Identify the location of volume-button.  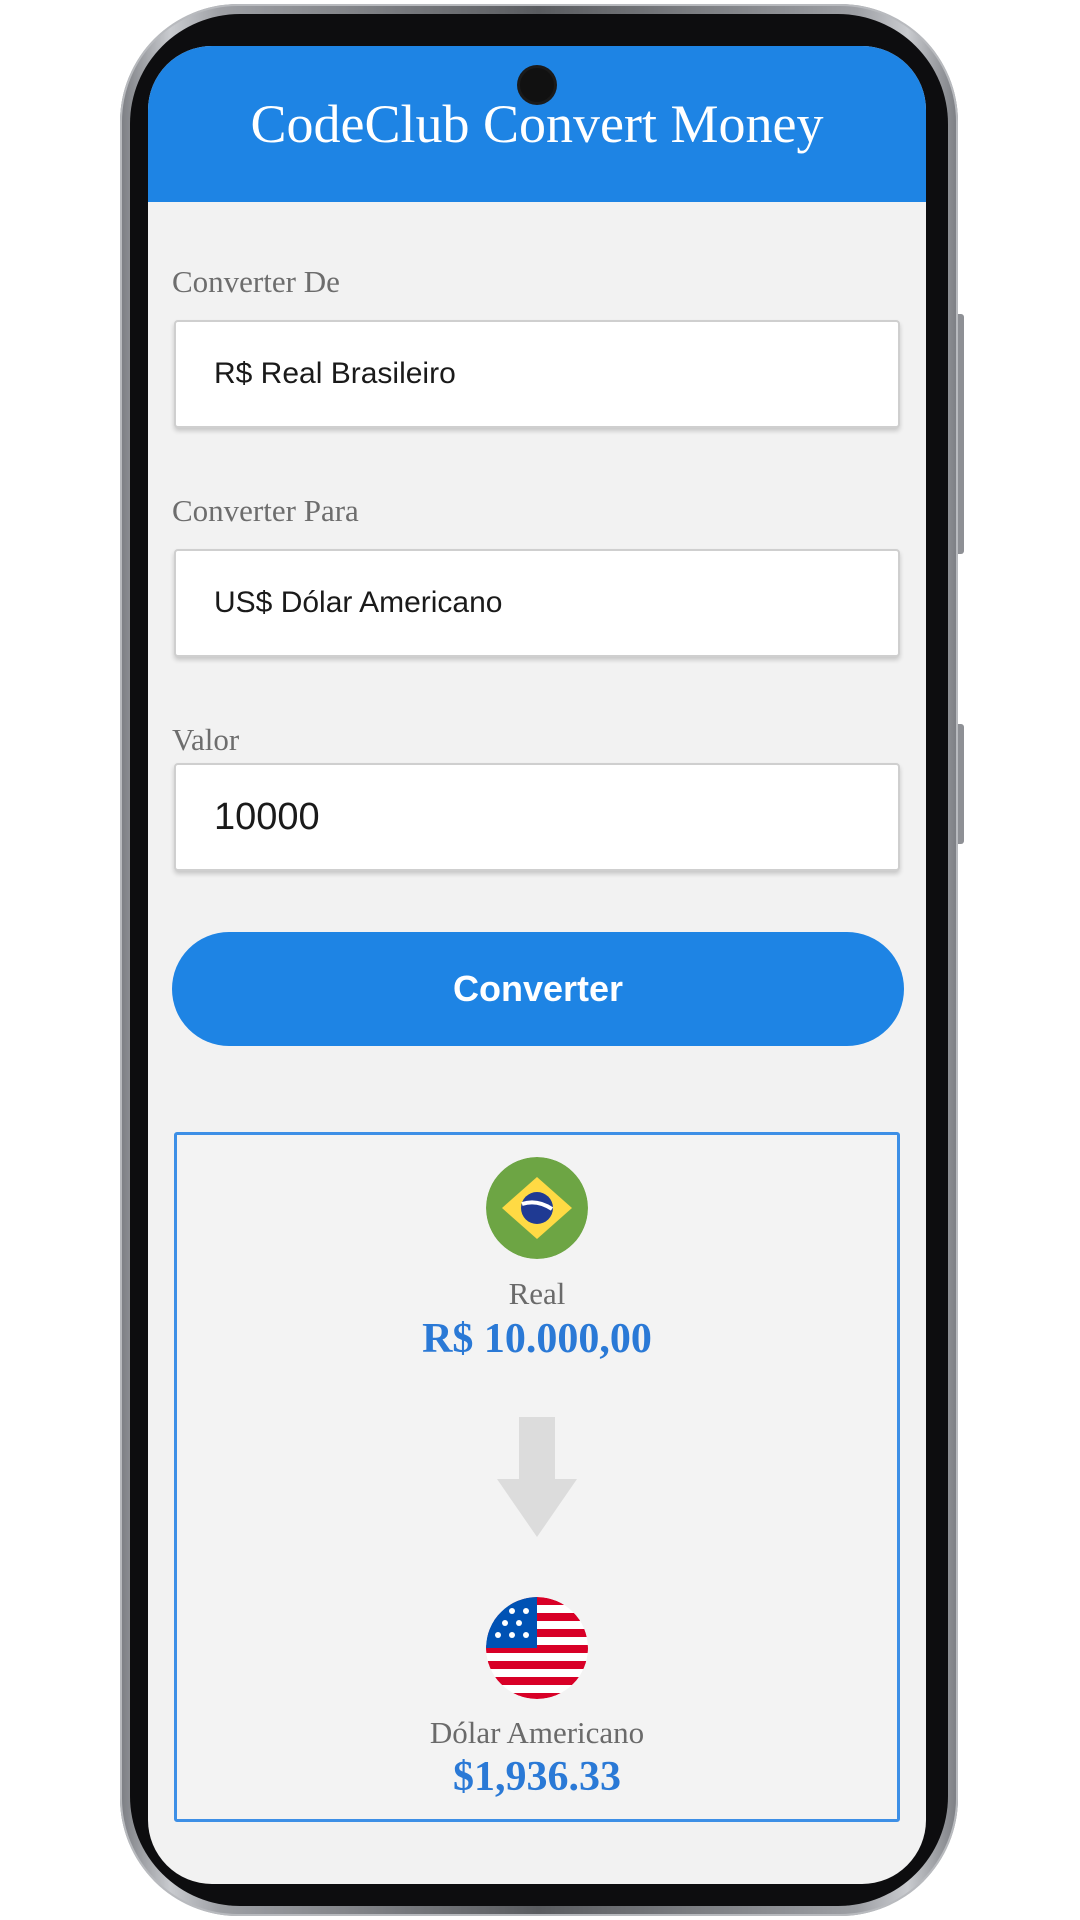
(961, 434).